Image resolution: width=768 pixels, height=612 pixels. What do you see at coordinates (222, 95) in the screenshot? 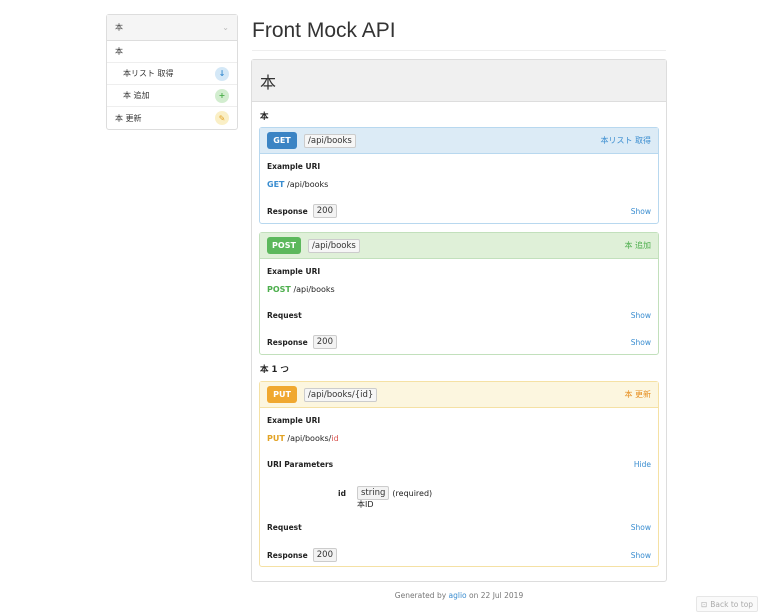
I see `plus-icon: +` at bounding box center [222, 95].